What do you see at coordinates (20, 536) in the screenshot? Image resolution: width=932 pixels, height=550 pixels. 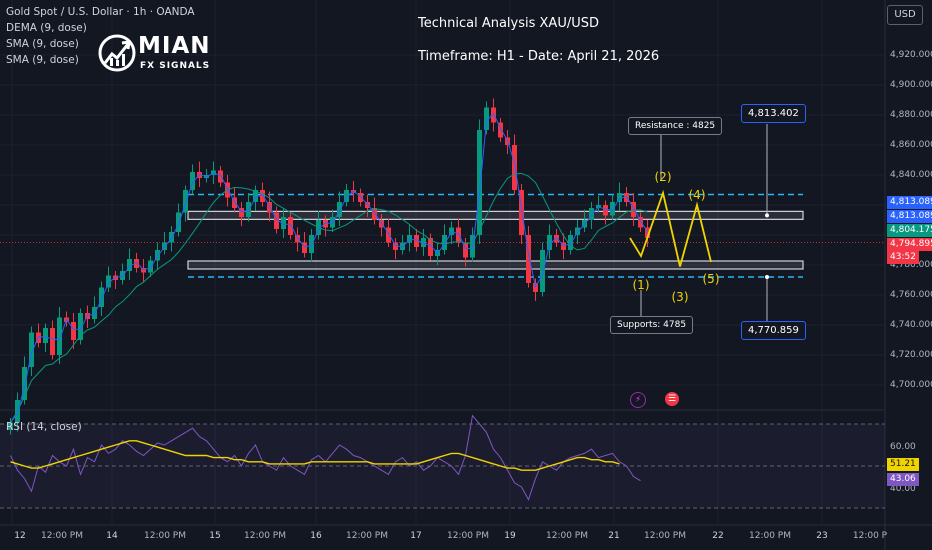 I see `time-tick: 12` at bounding box center [20, 536].